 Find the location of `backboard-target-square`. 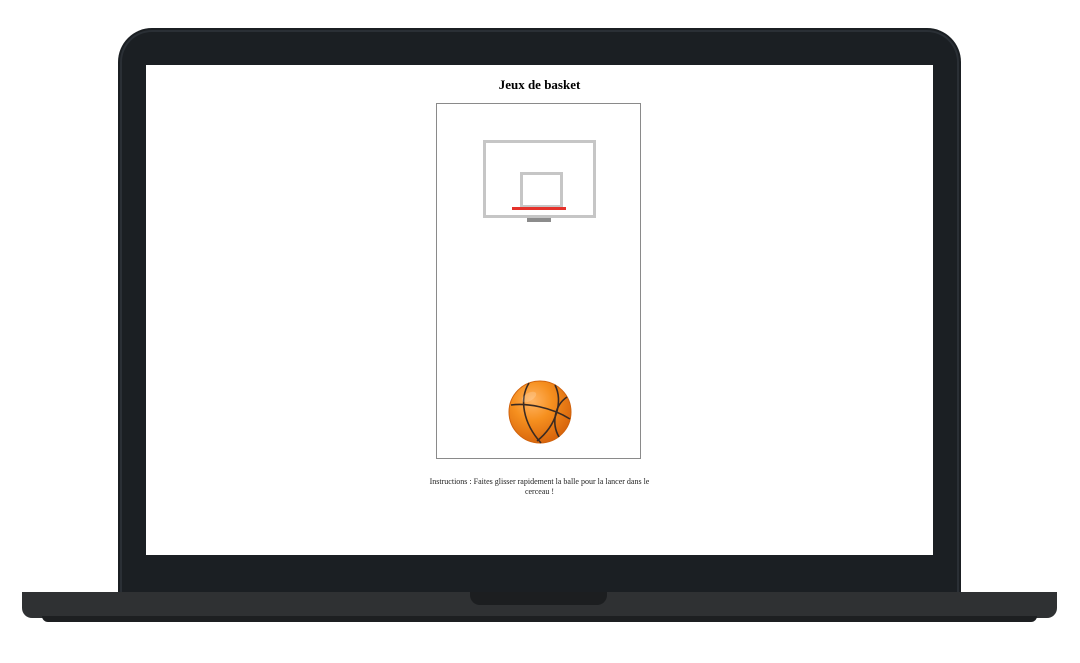

backboard-target-square is located at coordinates (541, 190).